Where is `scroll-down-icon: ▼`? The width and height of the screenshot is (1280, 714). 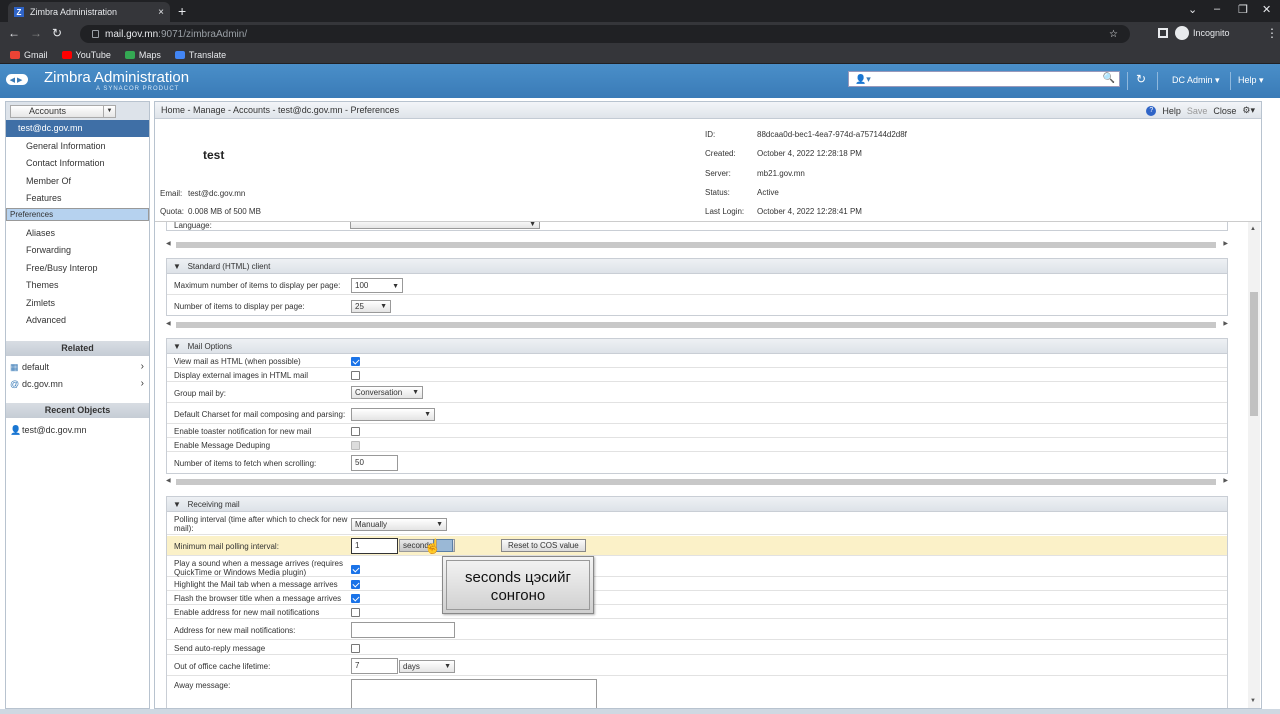
scroll-down-icon: ▼ is located at coordinates (1253, 701).